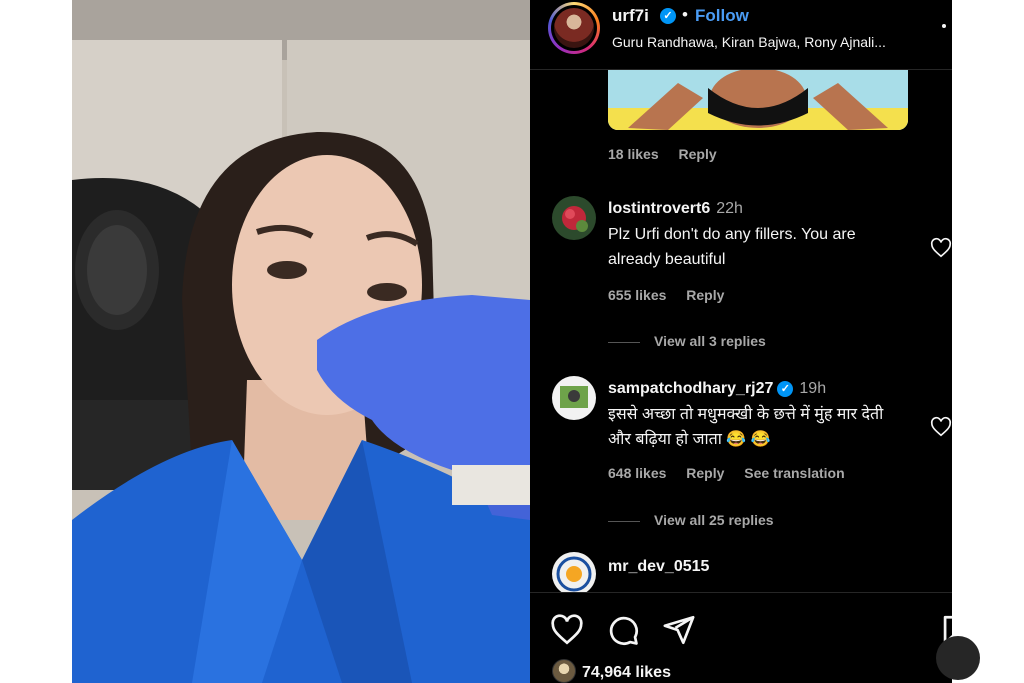 The height and width of the screenshot is (683, 1024). What do you see at coordinates (687, 341) in the screenshot?
I see `view-replies-button: View all 3 replies` at bounding box center [687, 341].